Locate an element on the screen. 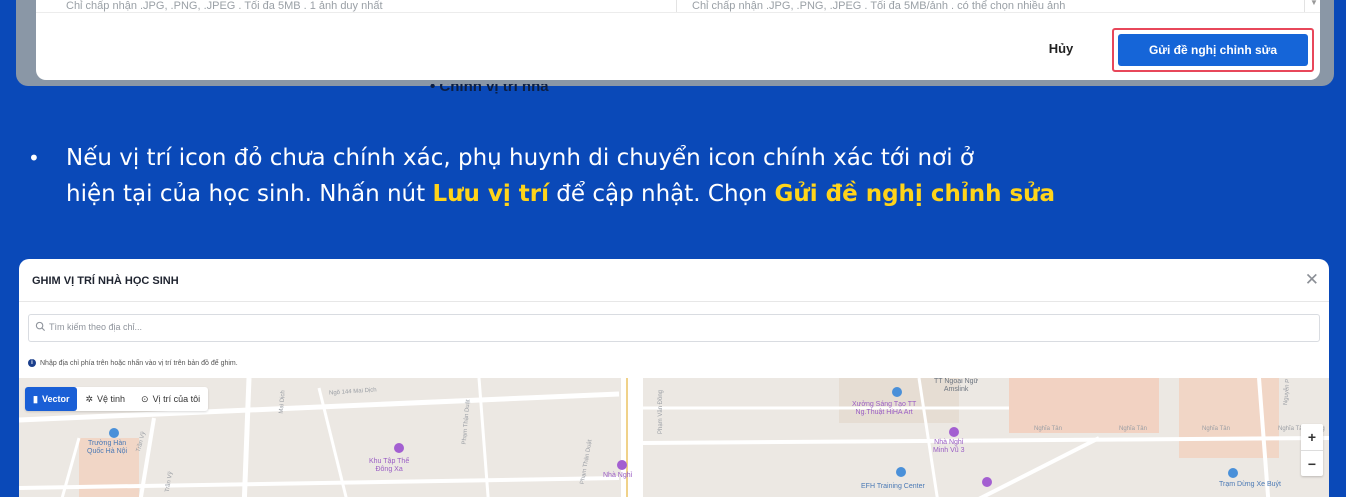  crosshair-icon: ⊙ is located at coordinates (145, 398).